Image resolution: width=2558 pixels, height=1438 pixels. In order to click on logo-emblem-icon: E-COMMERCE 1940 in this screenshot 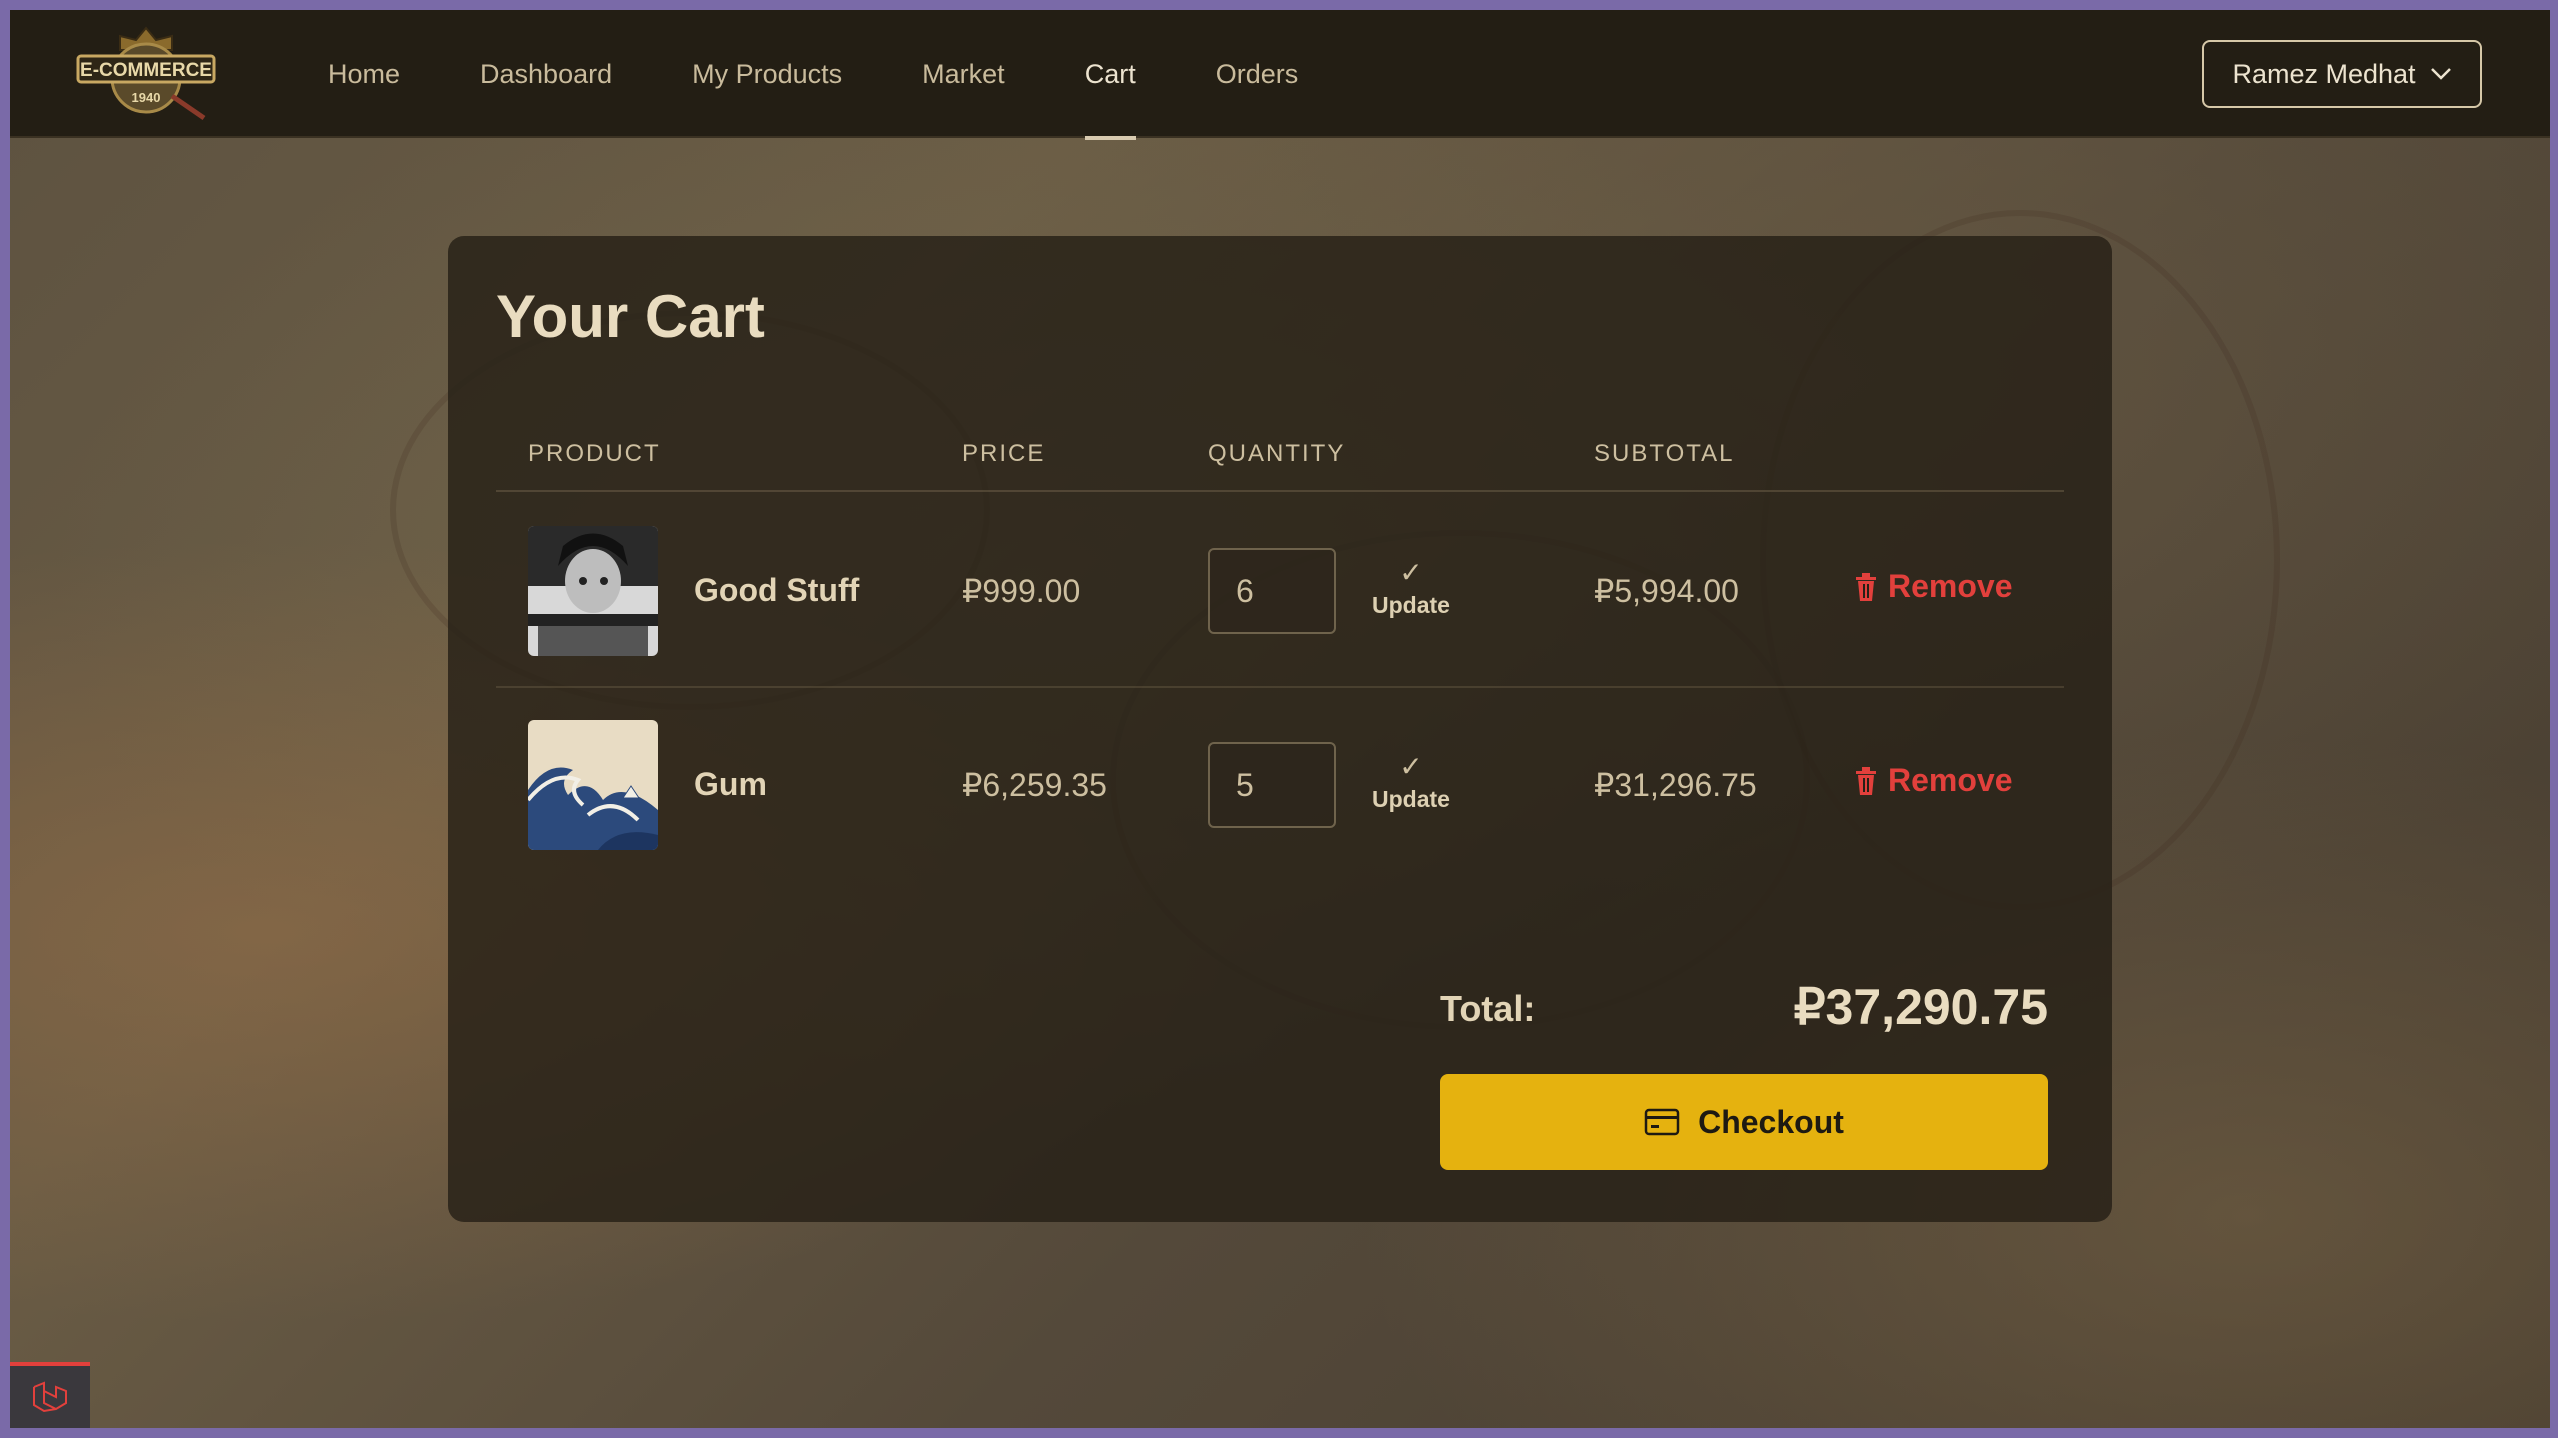, I will do `click(146, 73)`.